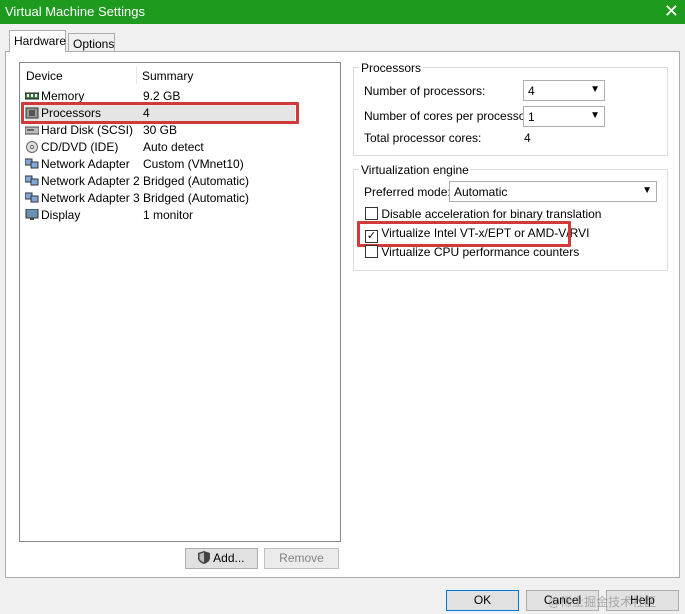 The width and height of the screenshot is (685, 614). I want to click on tab-options: Options, so click(91, 43).